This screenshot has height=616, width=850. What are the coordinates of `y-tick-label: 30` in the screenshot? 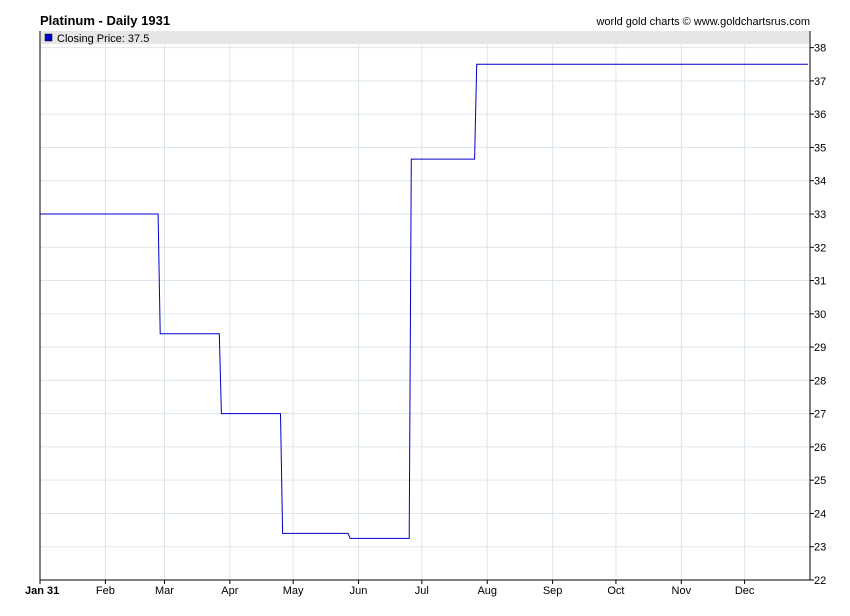 It's located at (820, 315).